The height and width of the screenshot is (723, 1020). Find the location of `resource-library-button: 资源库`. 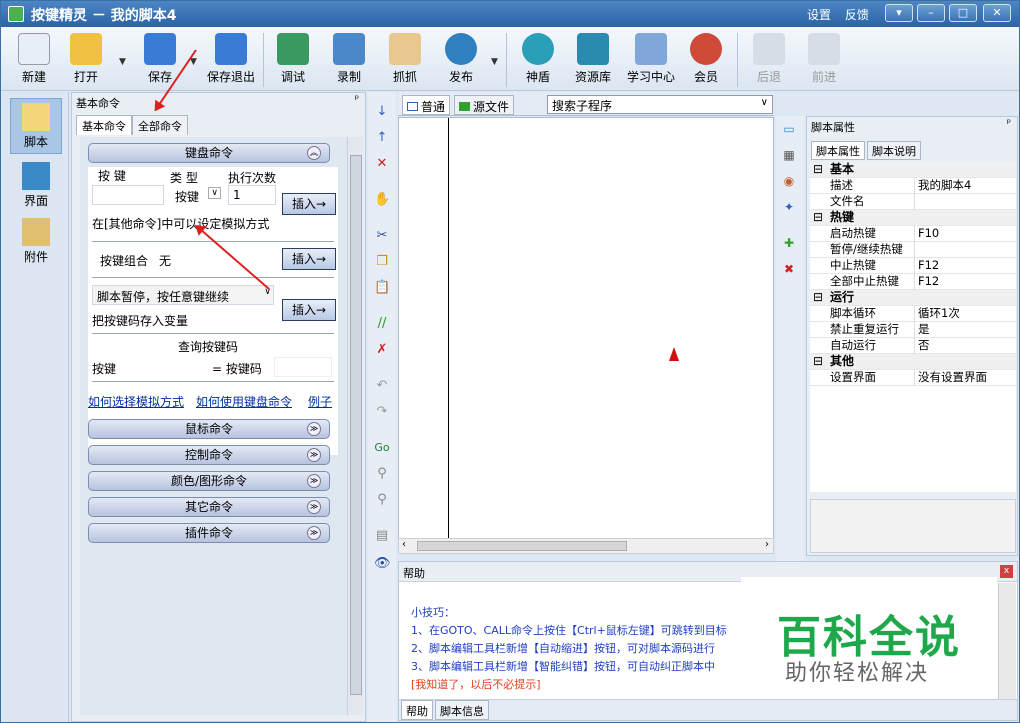

resource-library-button: 资源库 is located at coordinates (593, 59).